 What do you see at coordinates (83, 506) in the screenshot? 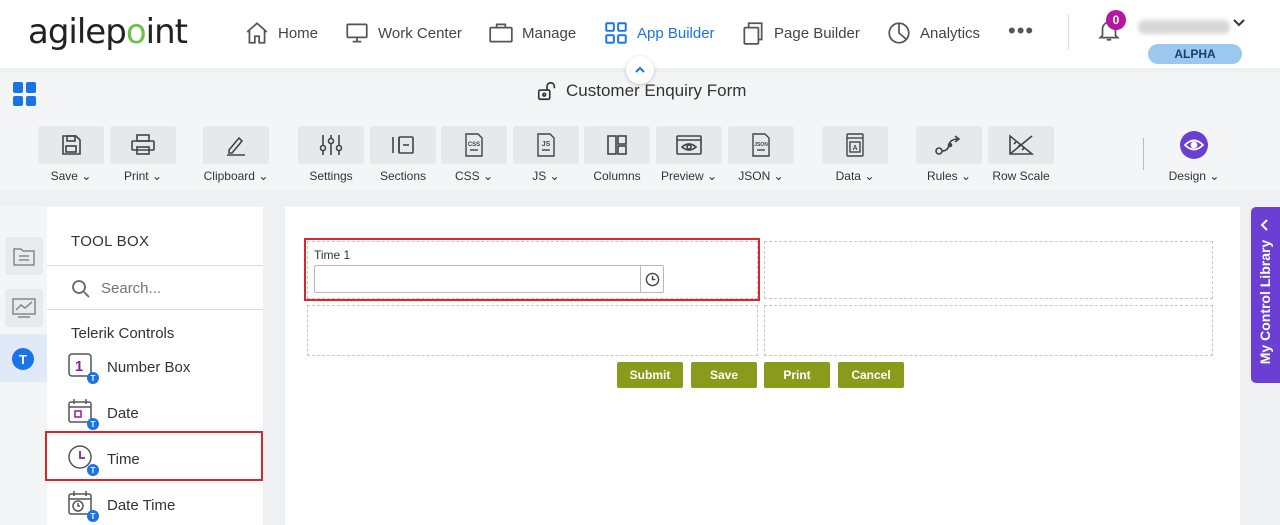
I see `calendar-clock-icon: T` at bounding box center [83, 506].